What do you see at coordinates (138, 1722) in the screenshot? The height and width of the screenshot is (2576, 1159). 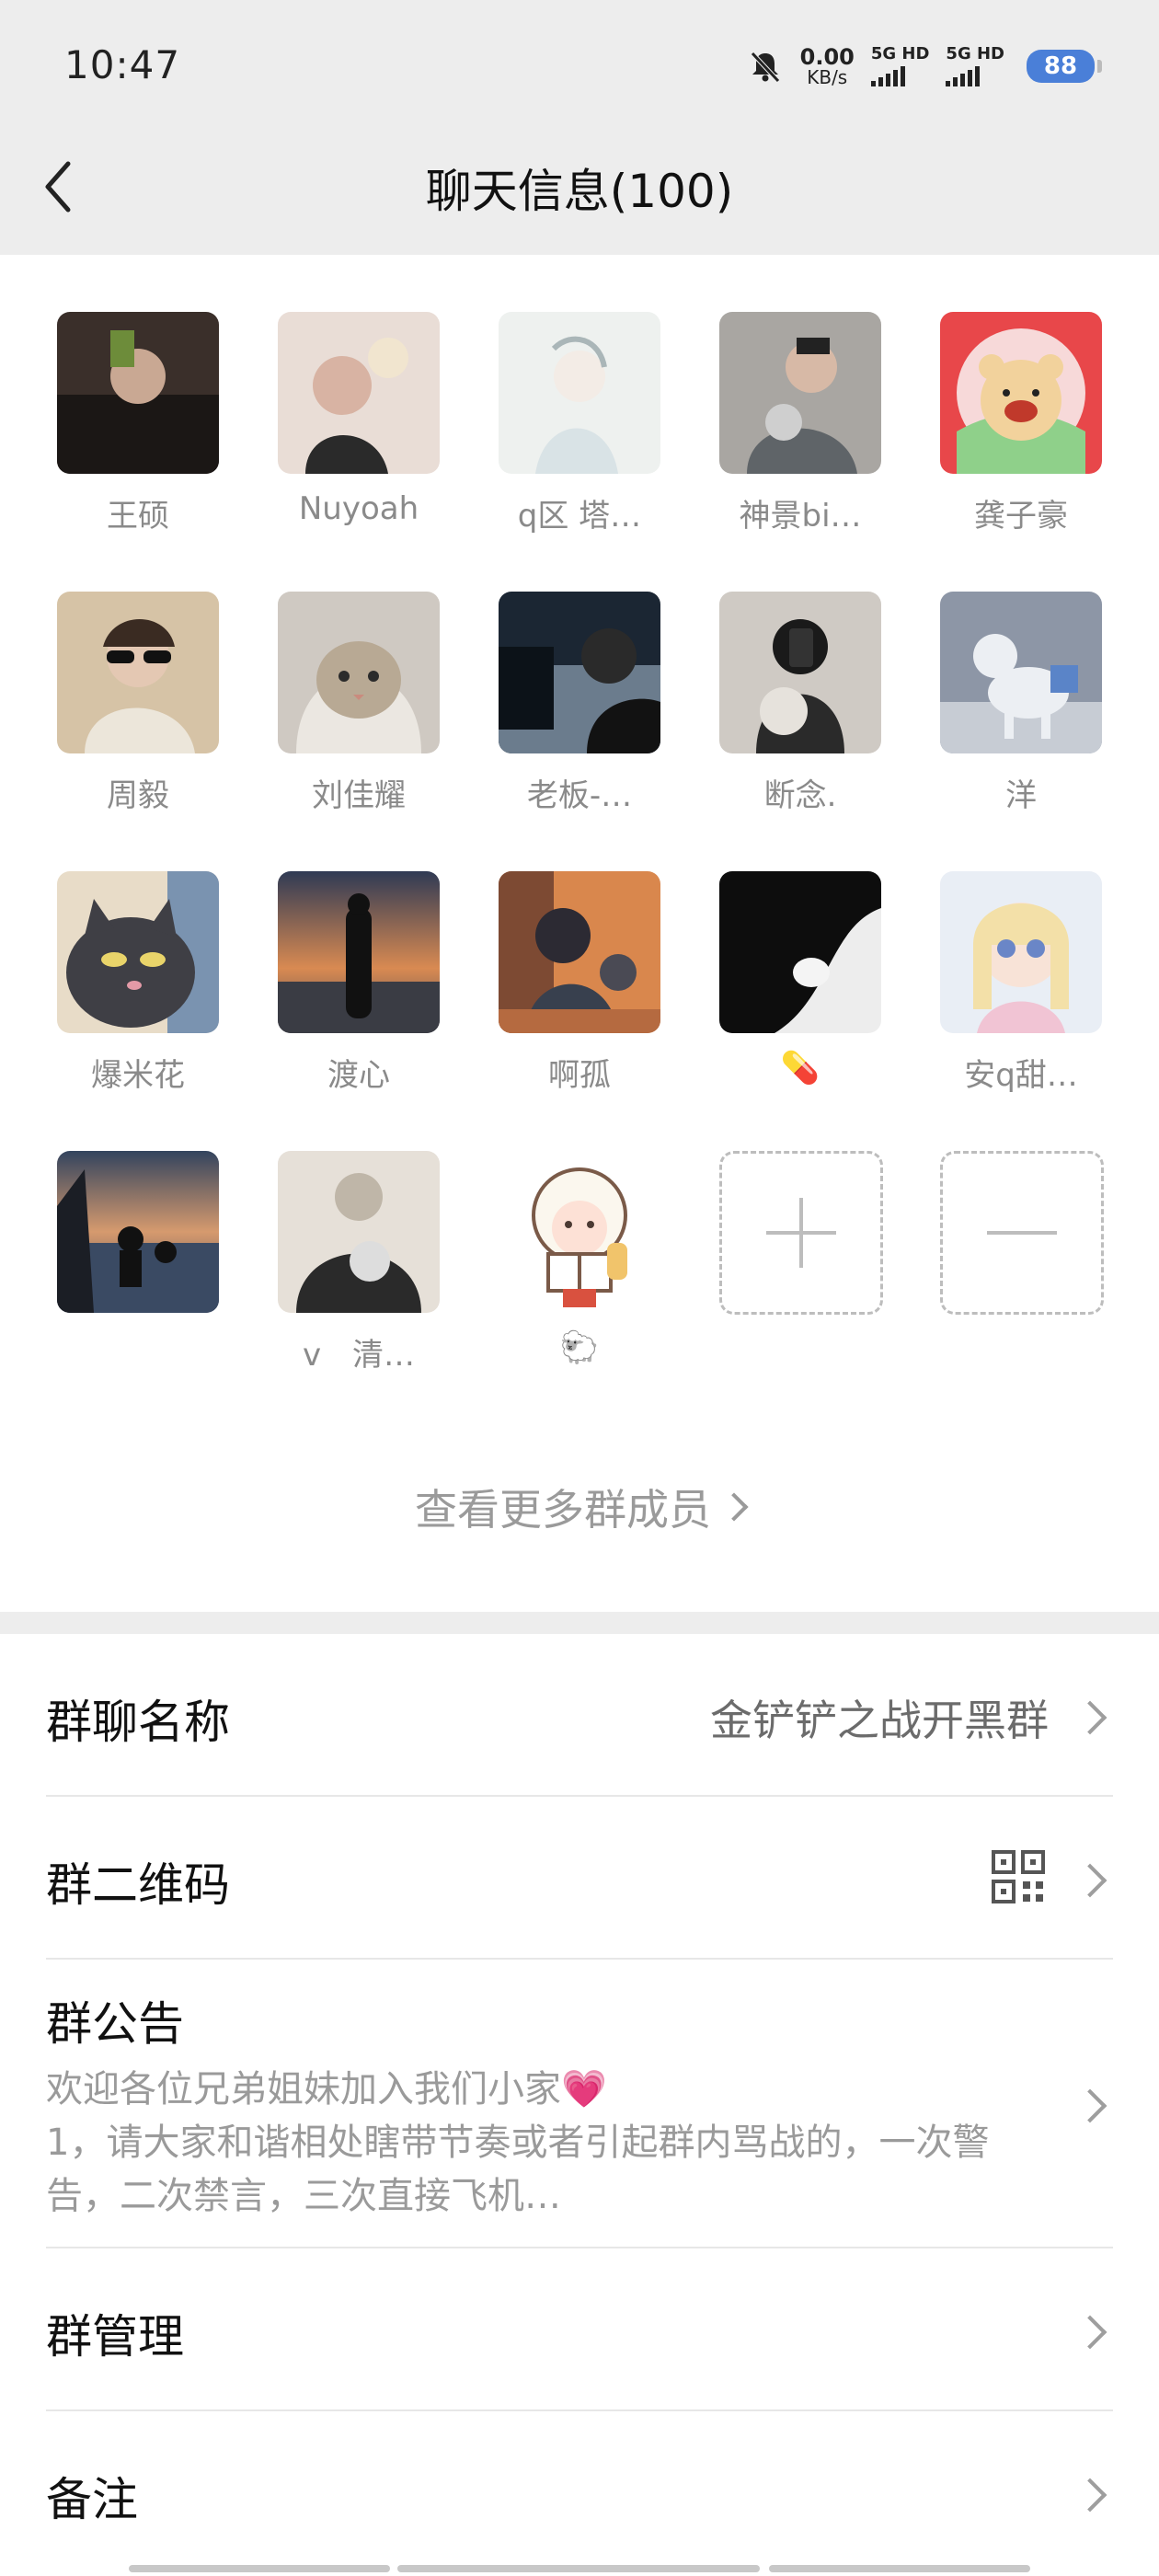 I see `group-name-label: 群聊名称` at bounding box center [138, 1722].